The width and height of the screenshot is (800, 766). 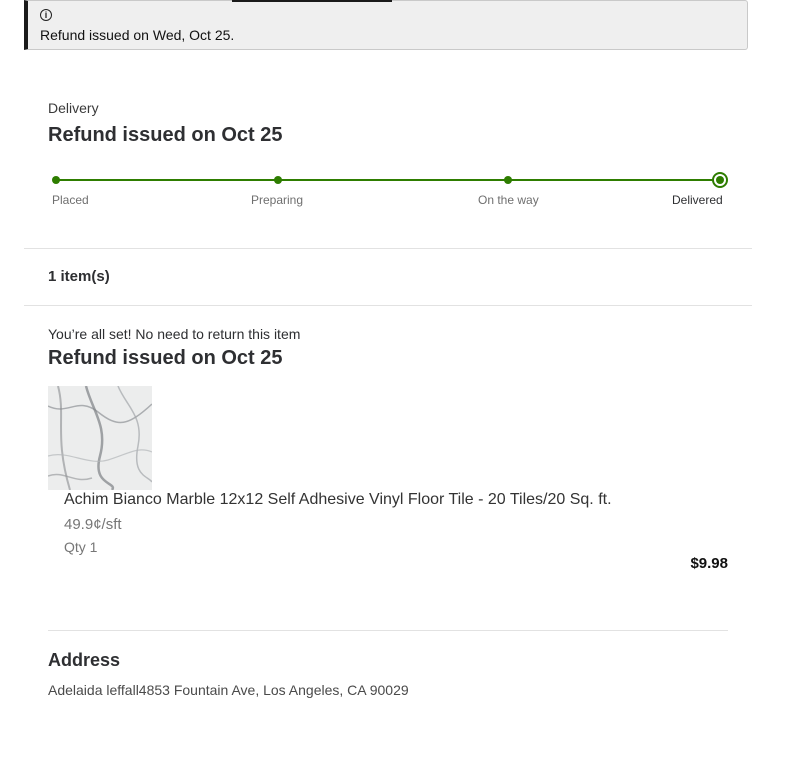 I want to click on product-thumbnail, so click(x=100, y=438).